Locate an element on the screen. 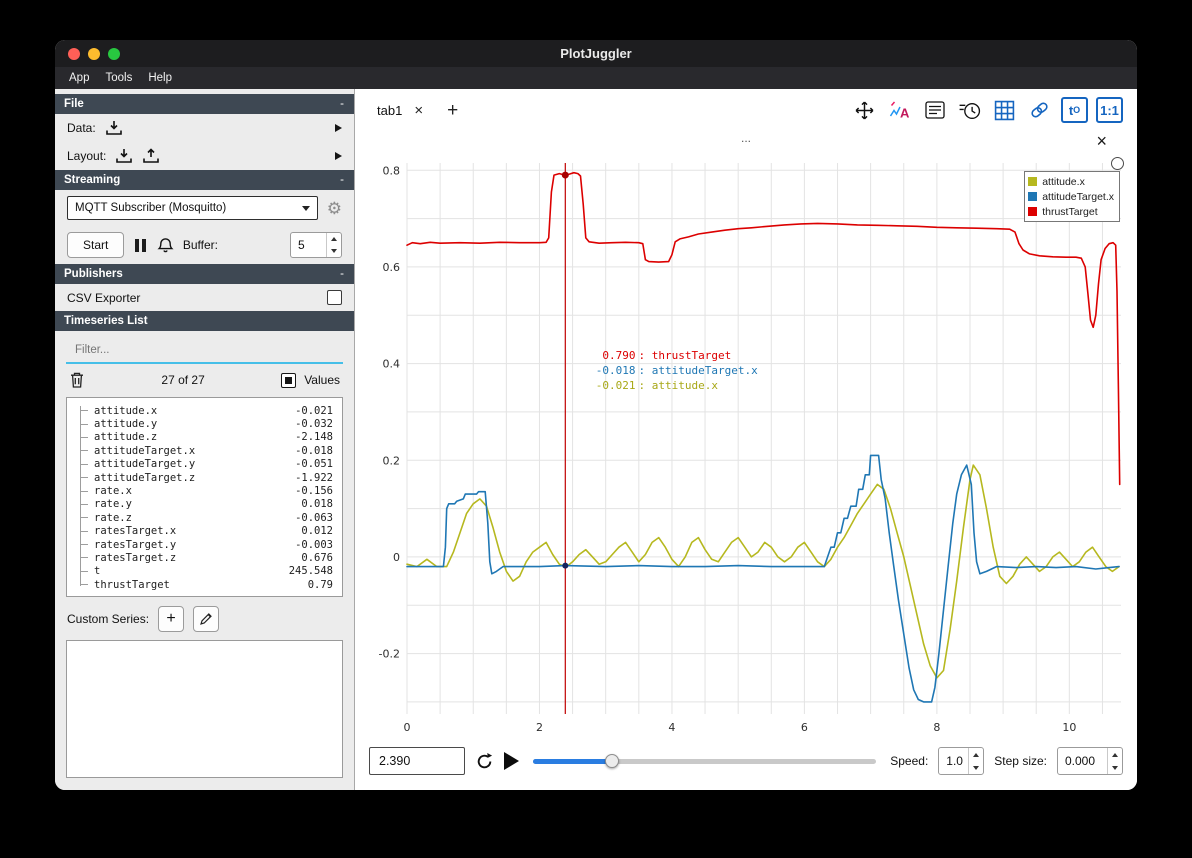 The width and height of the screenshot is (1192, 858). timeseries-row: rate.z -0.063 is located at coordinates (202, 517).